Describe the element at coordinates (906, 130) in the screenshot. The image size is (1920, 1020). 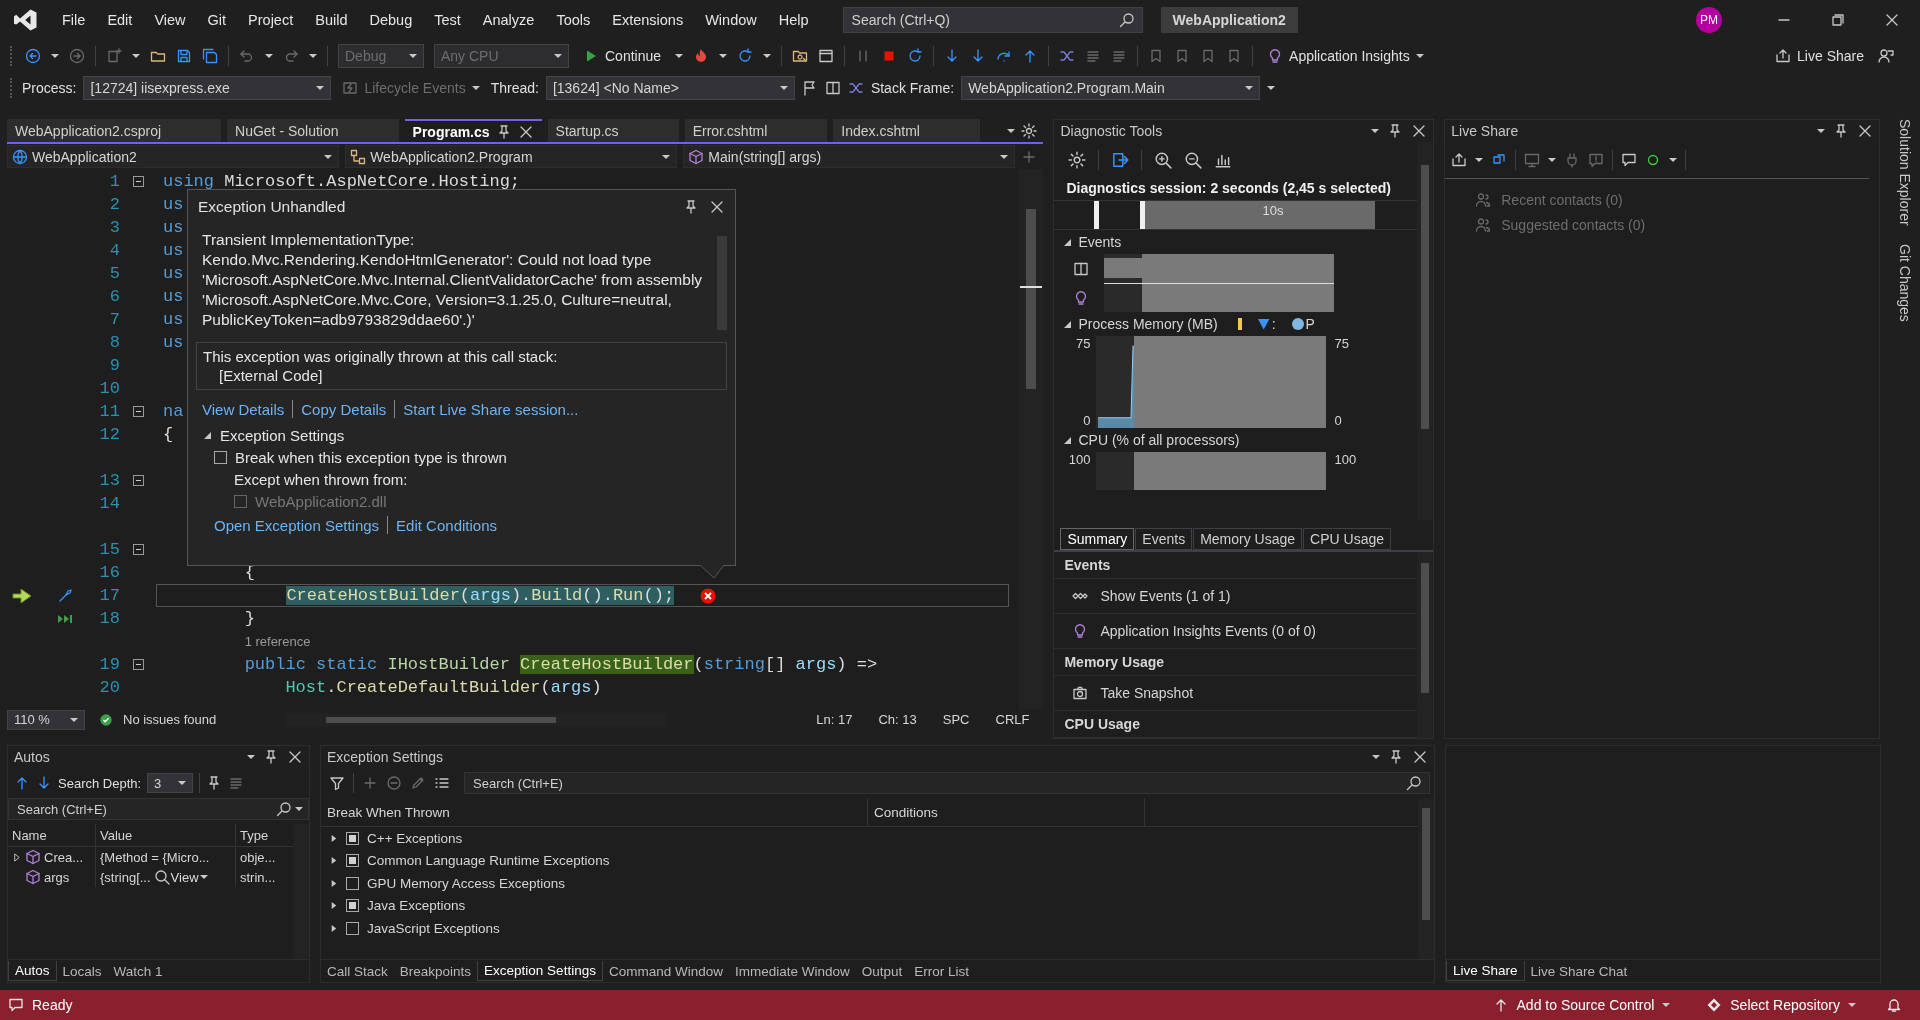
I see `file-tab: Index.cshtml` at that location.